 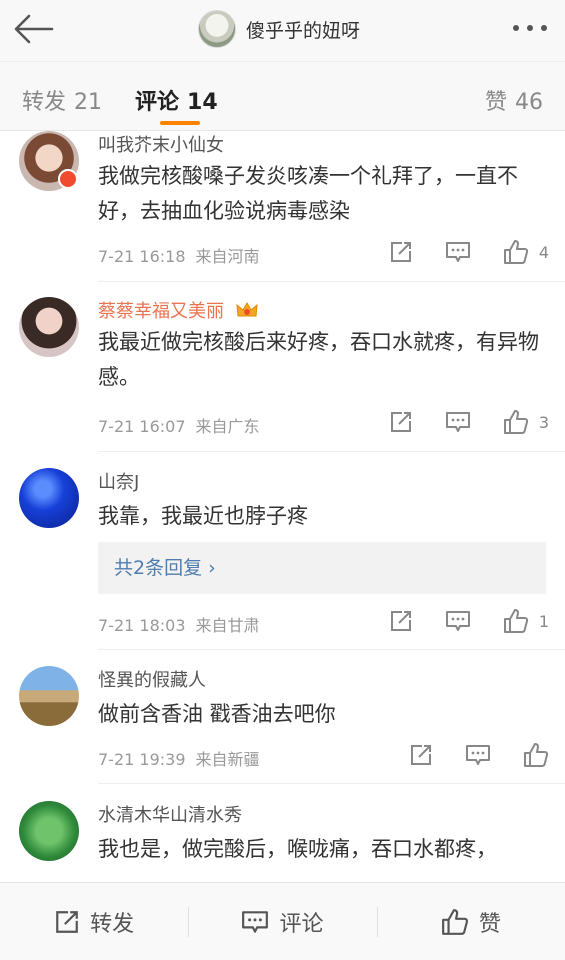 I want to click on page-title-group: 傻乎乎的妞呀, so click(x=279, y=29).